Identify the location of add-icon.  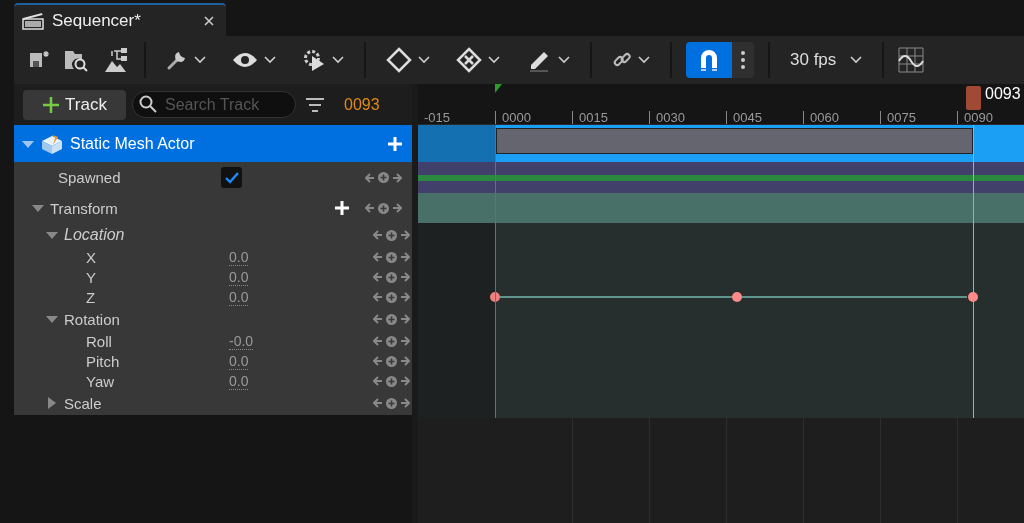
(342, 208).